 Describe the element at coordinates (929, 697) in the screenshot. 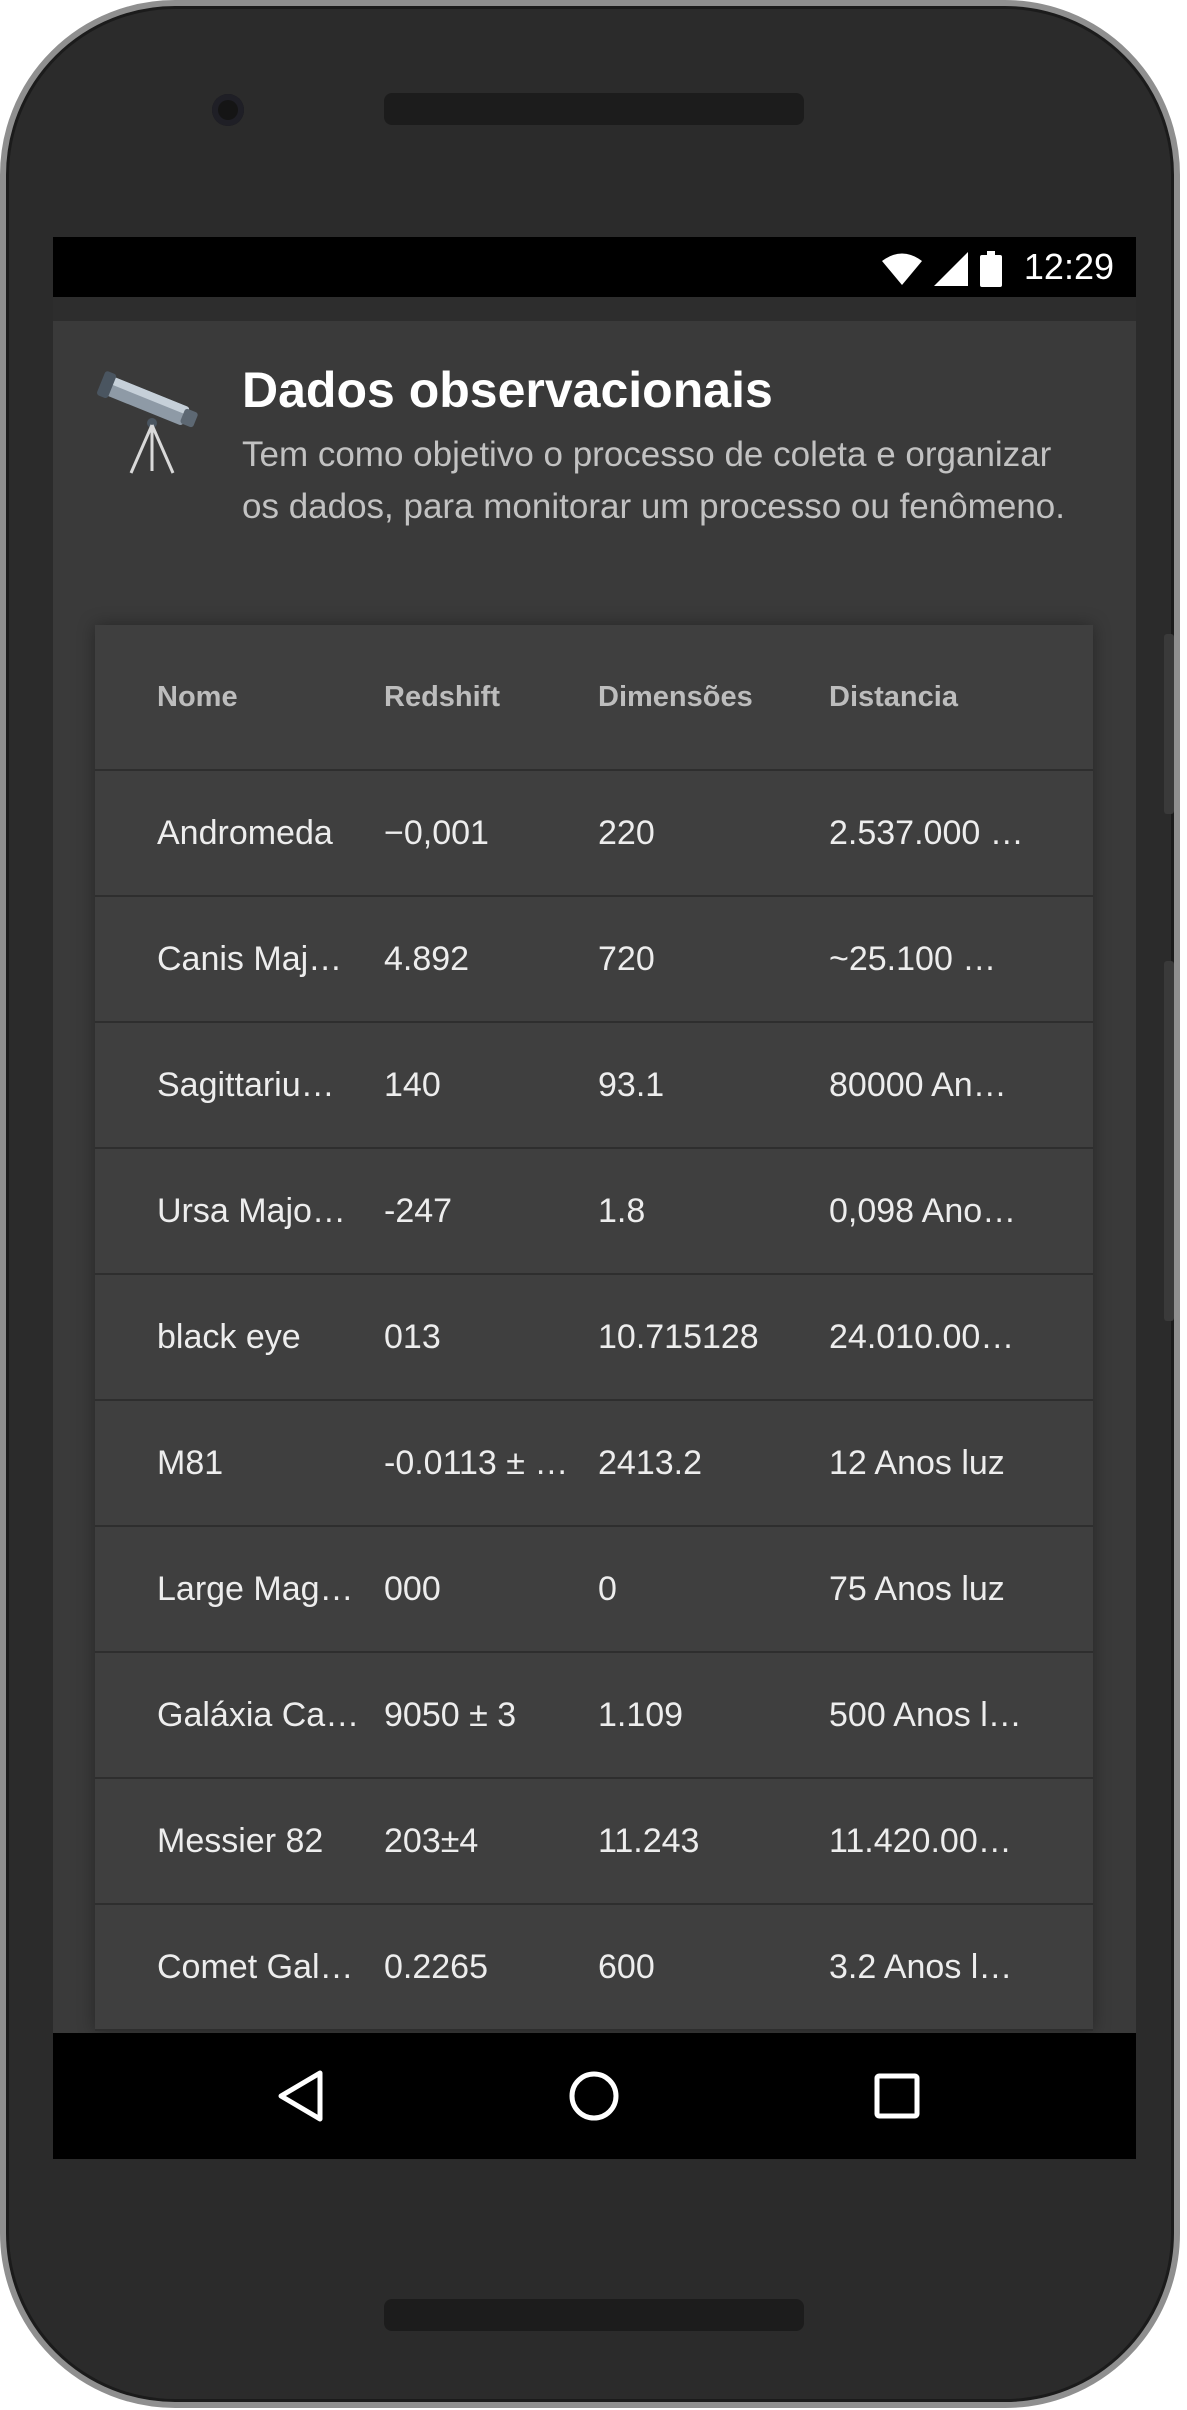

I see `column-header-distancia: Distancia` at that location.